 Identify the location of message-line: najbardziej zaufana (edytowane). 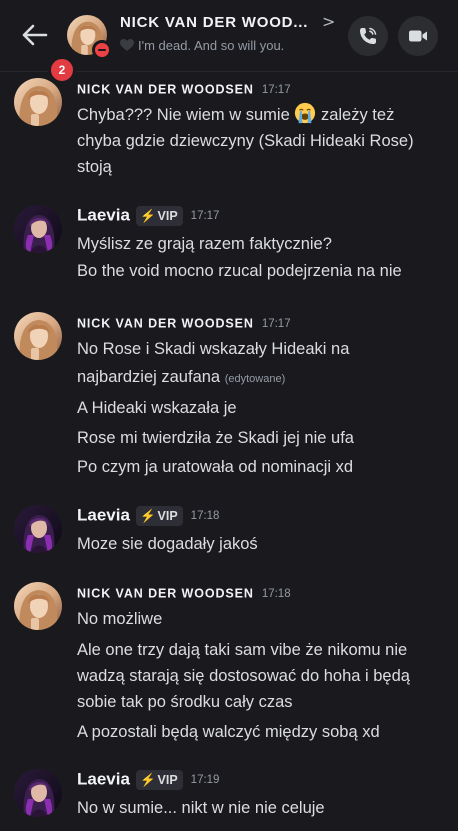
(181, 377).